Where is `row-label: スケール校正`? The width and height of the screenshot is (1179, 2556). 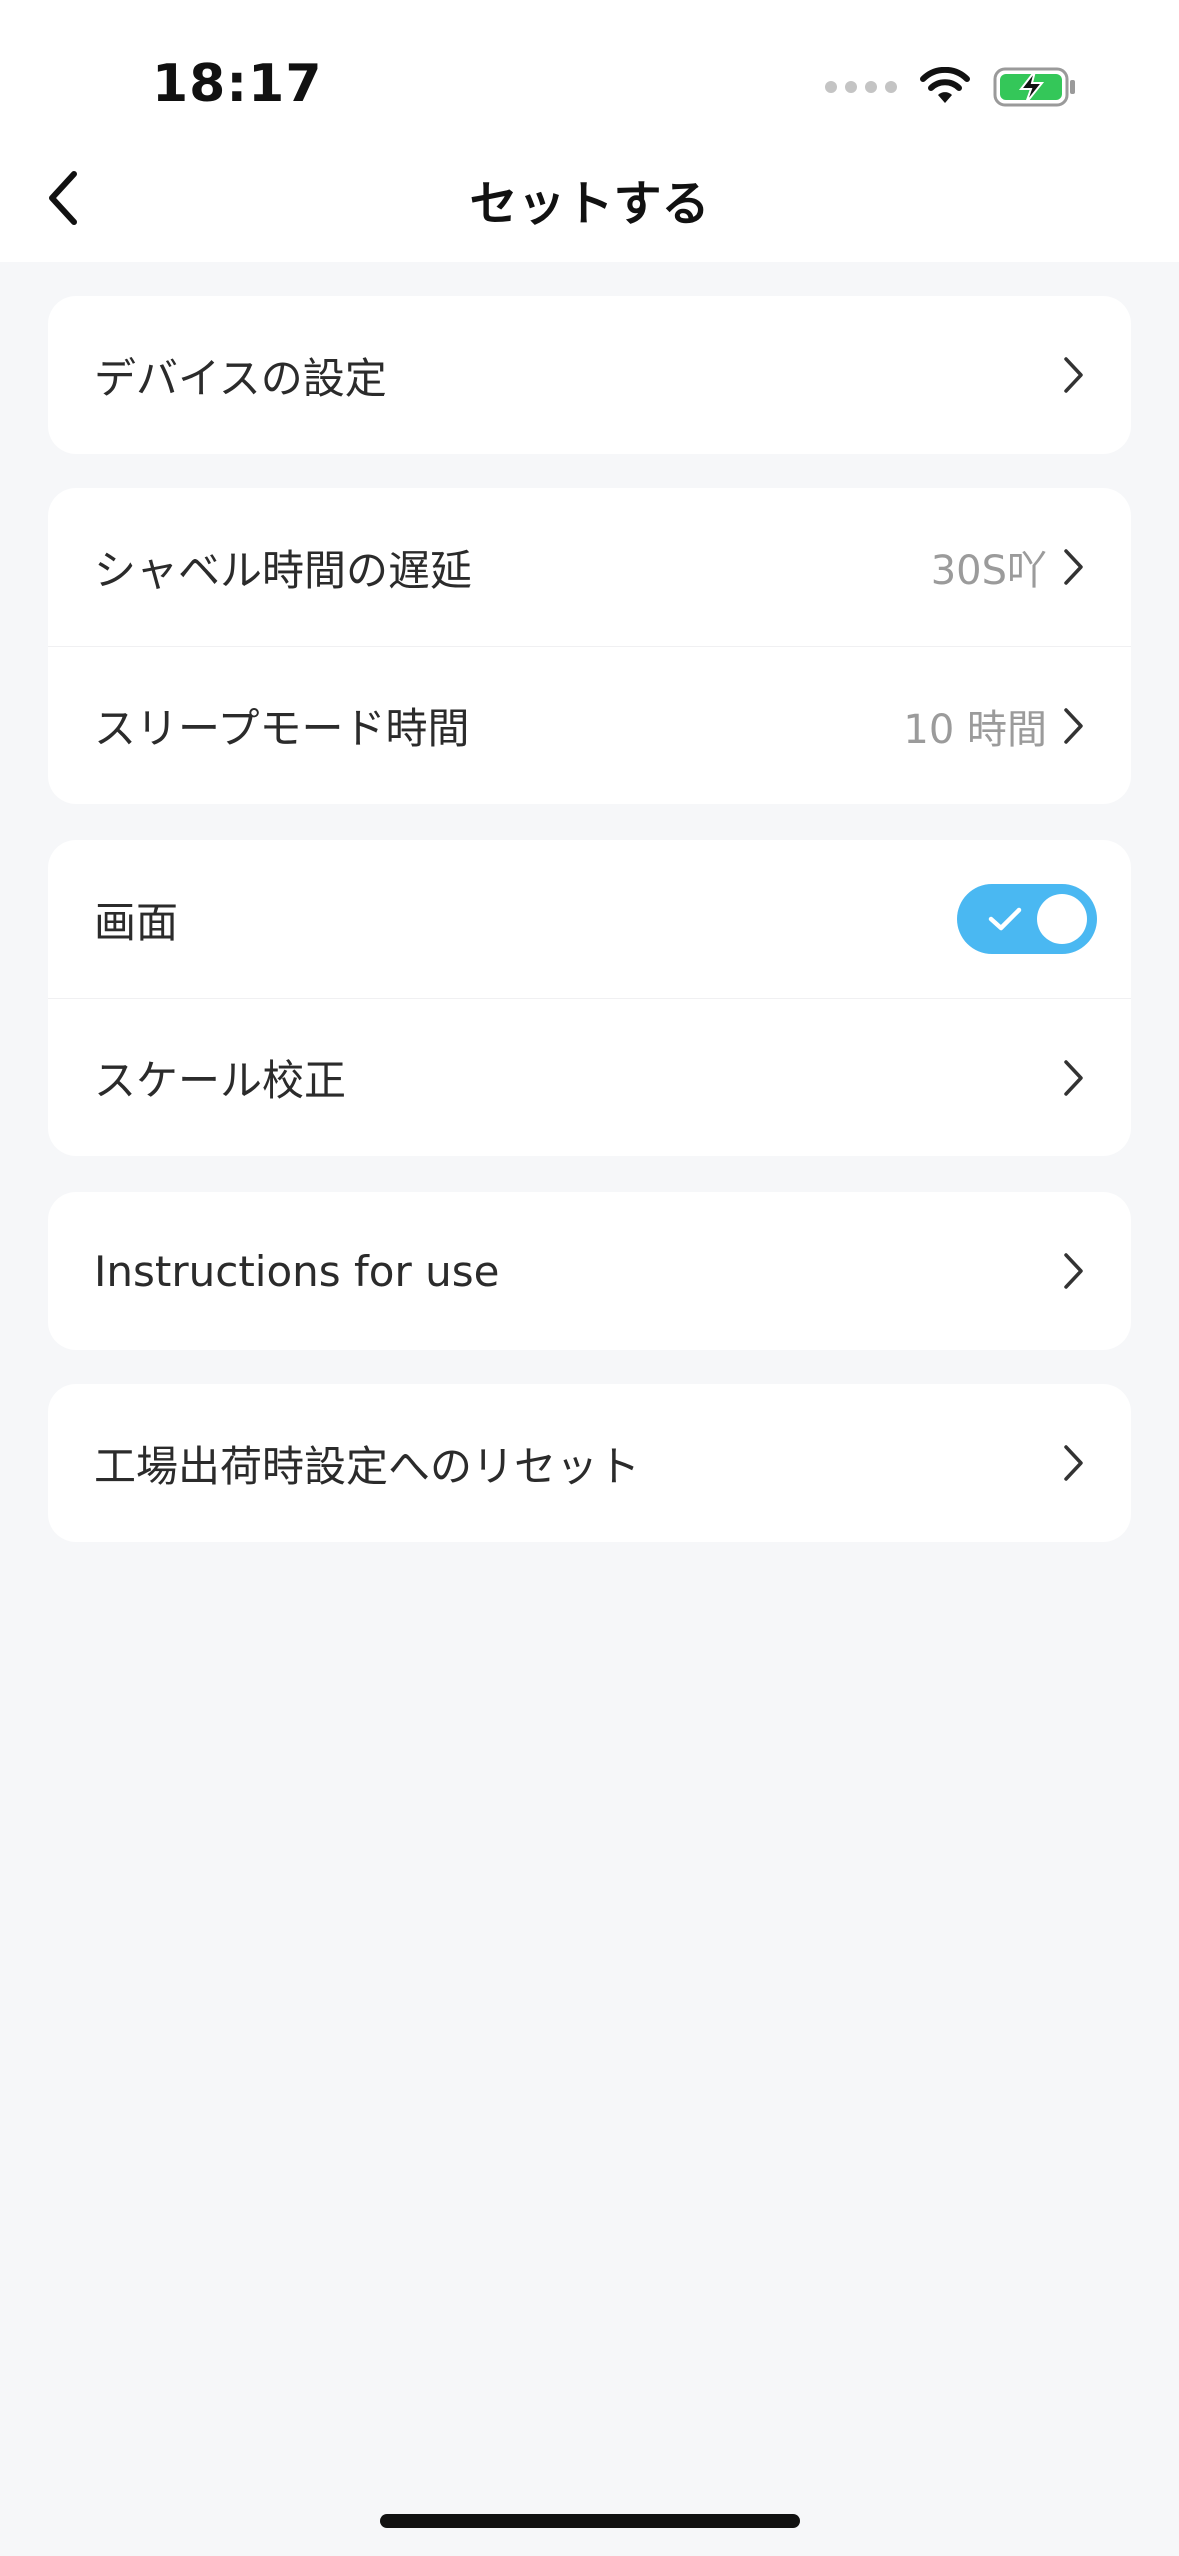
row-label: スケール校正 is located at coordinates (220, 1080).